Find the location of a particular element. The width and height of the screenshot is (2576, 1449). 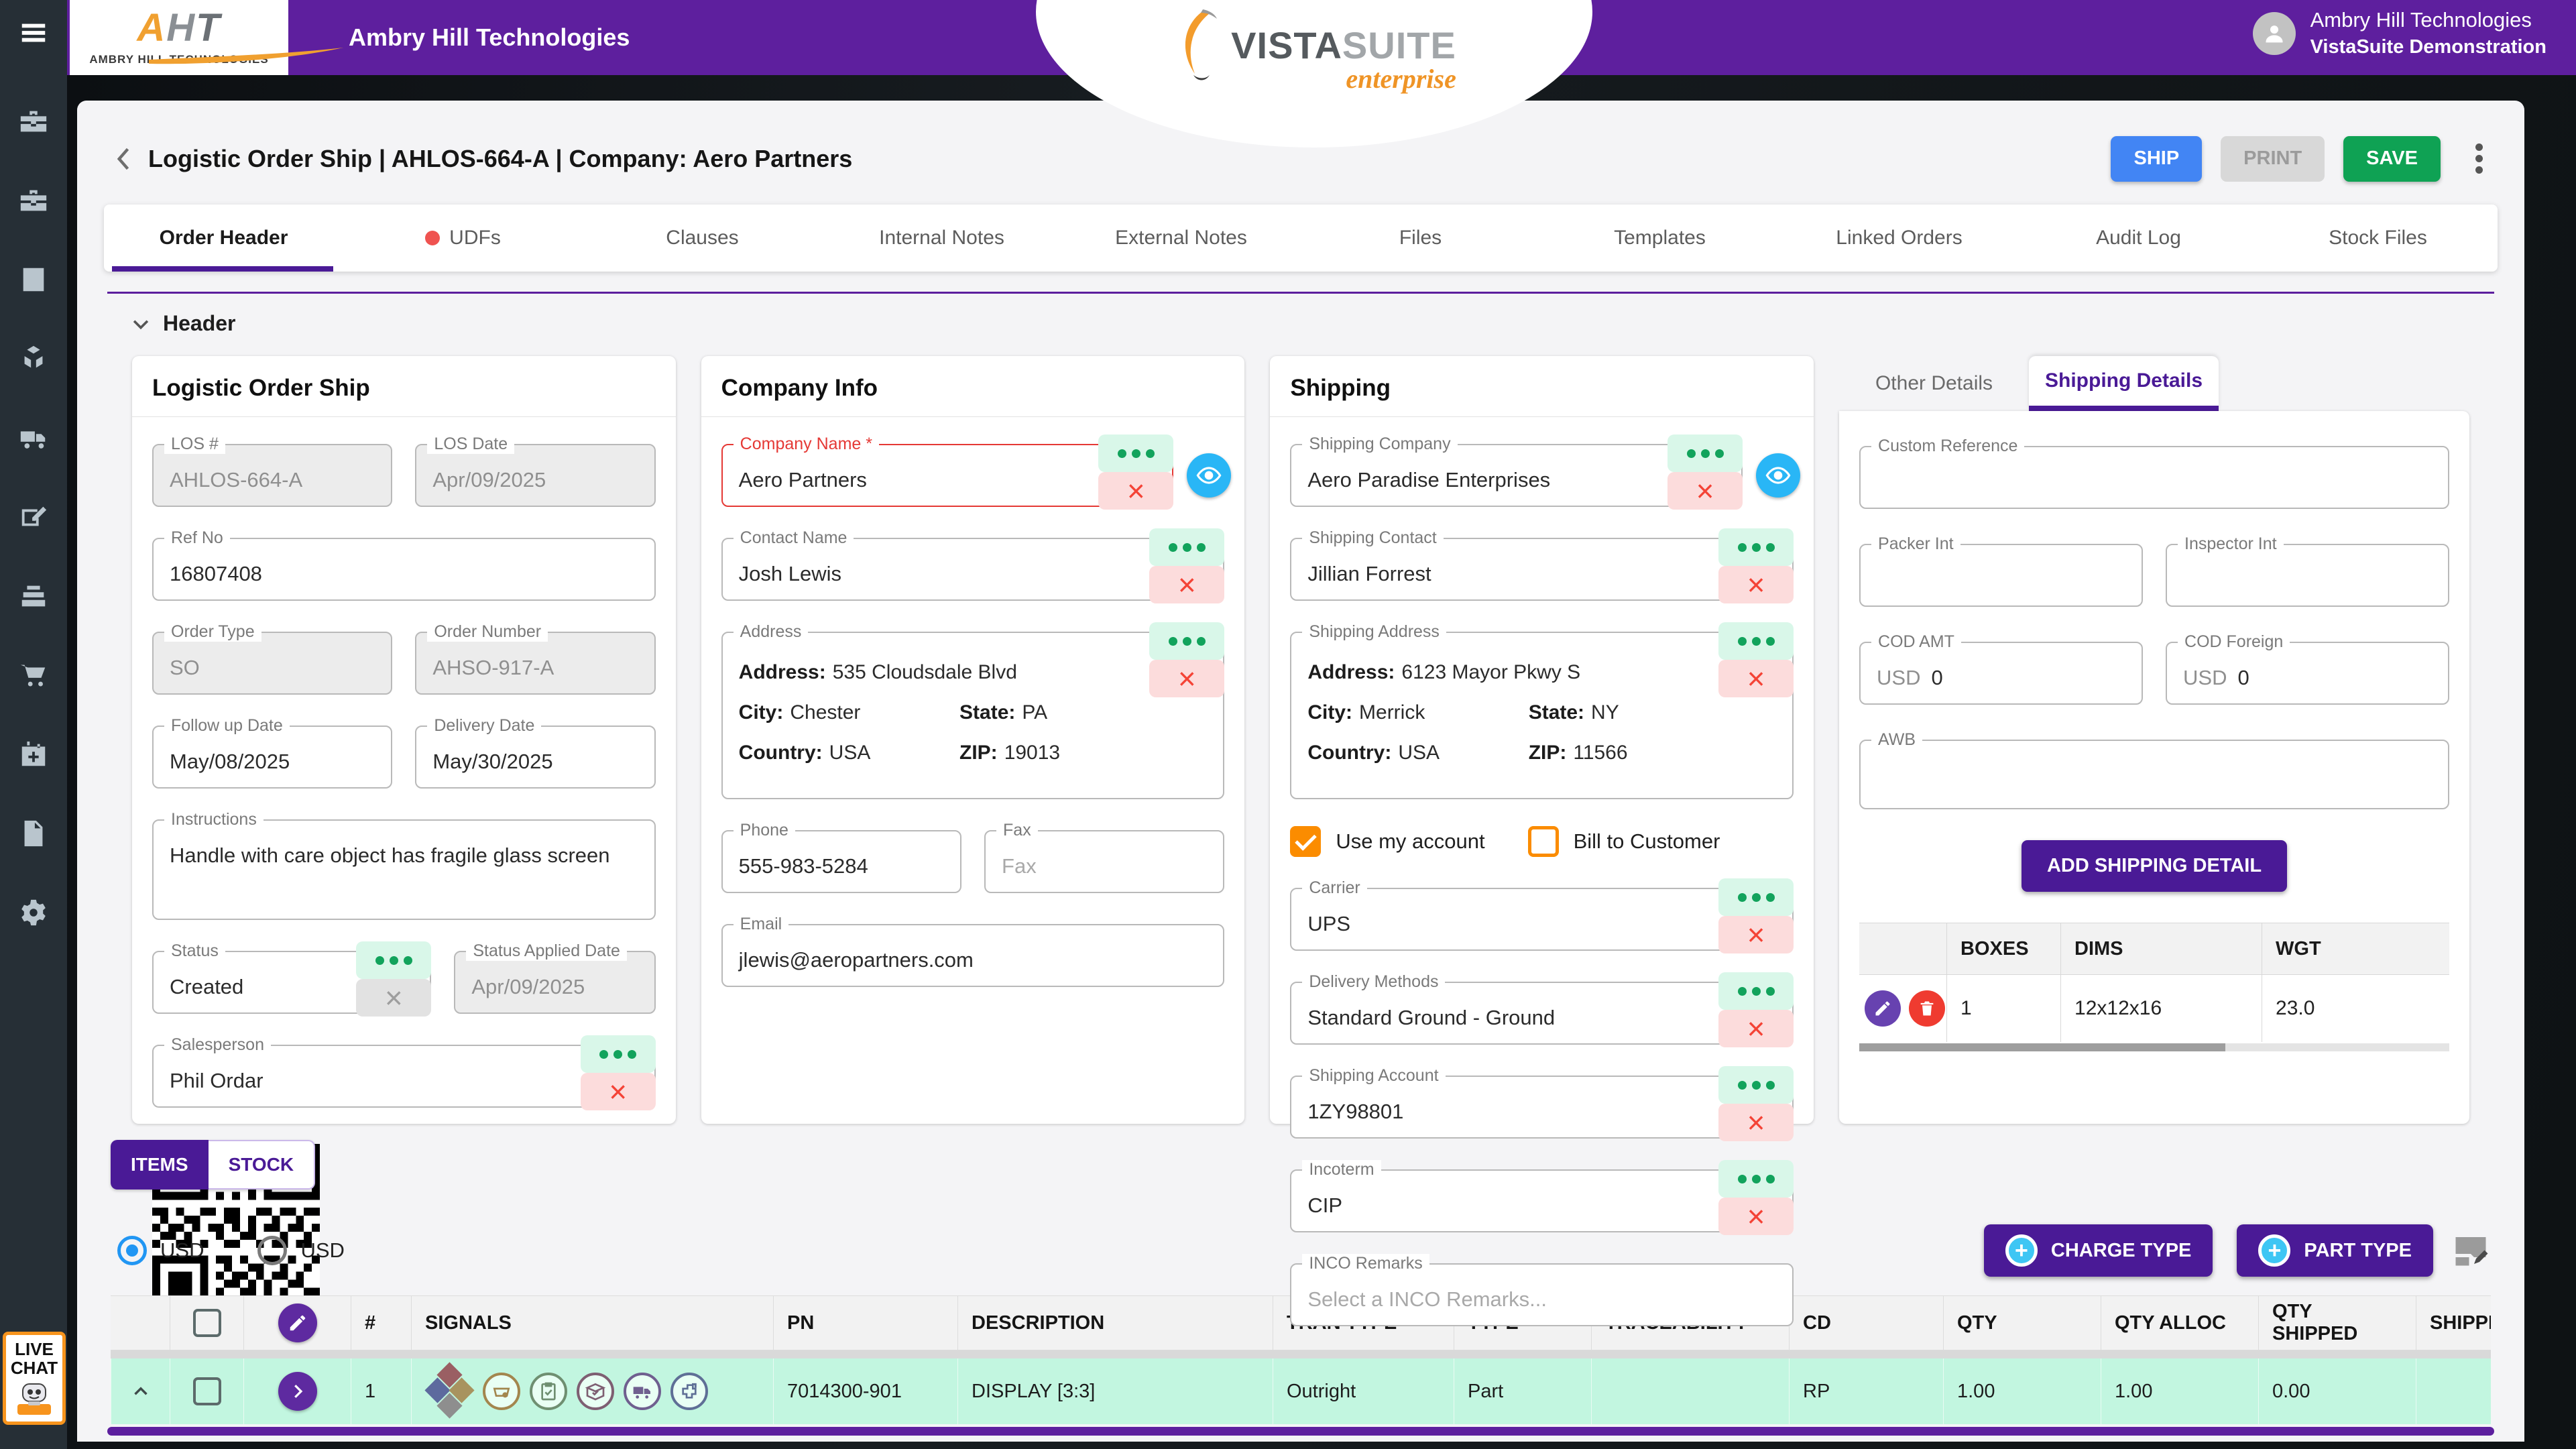

tab-templates: Templates is located at coordinates (1659, 239).